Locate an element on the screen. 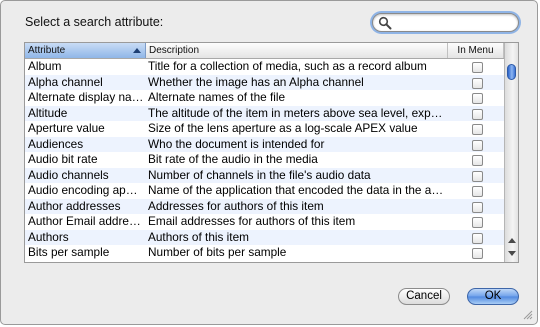 The height and width of the screenshot is (327, 540). attribute-description: Whether the image has an Alpha channel is located at coordinates (256, 81).